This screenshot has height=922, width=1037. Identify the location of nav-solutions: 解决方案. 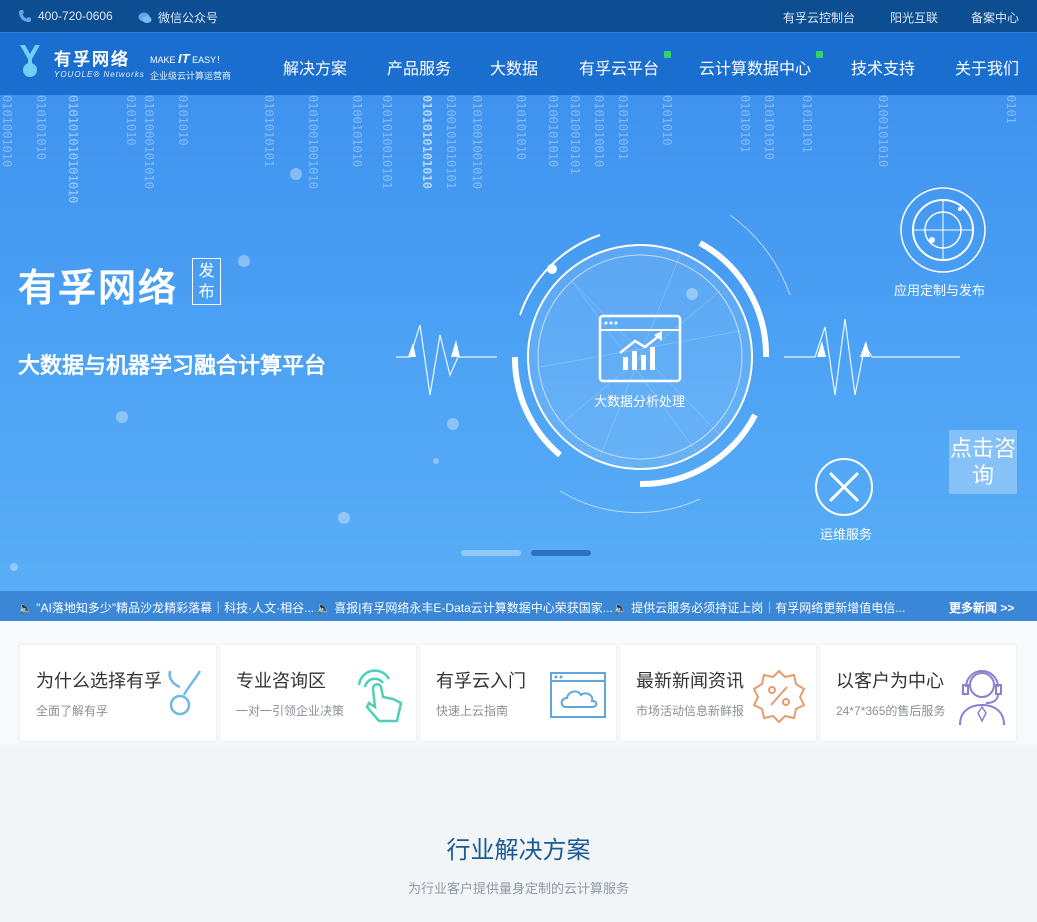
(315, 67).